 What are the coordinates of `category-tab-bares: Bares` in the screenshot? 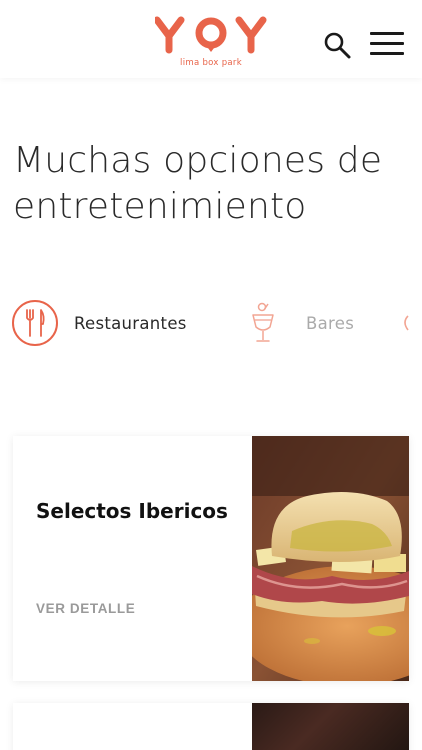 It's located at (301, 323).